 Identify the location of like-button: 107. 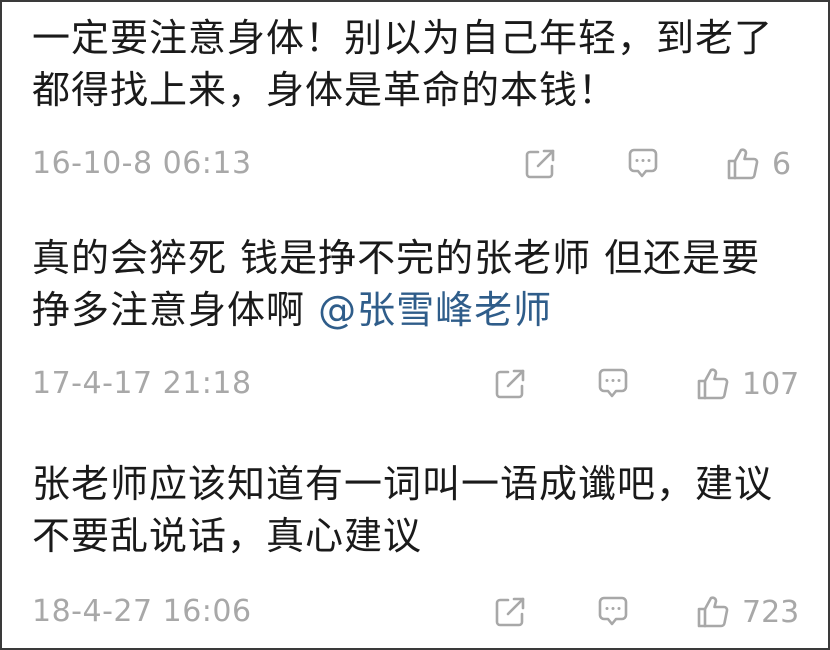
(746, 384).